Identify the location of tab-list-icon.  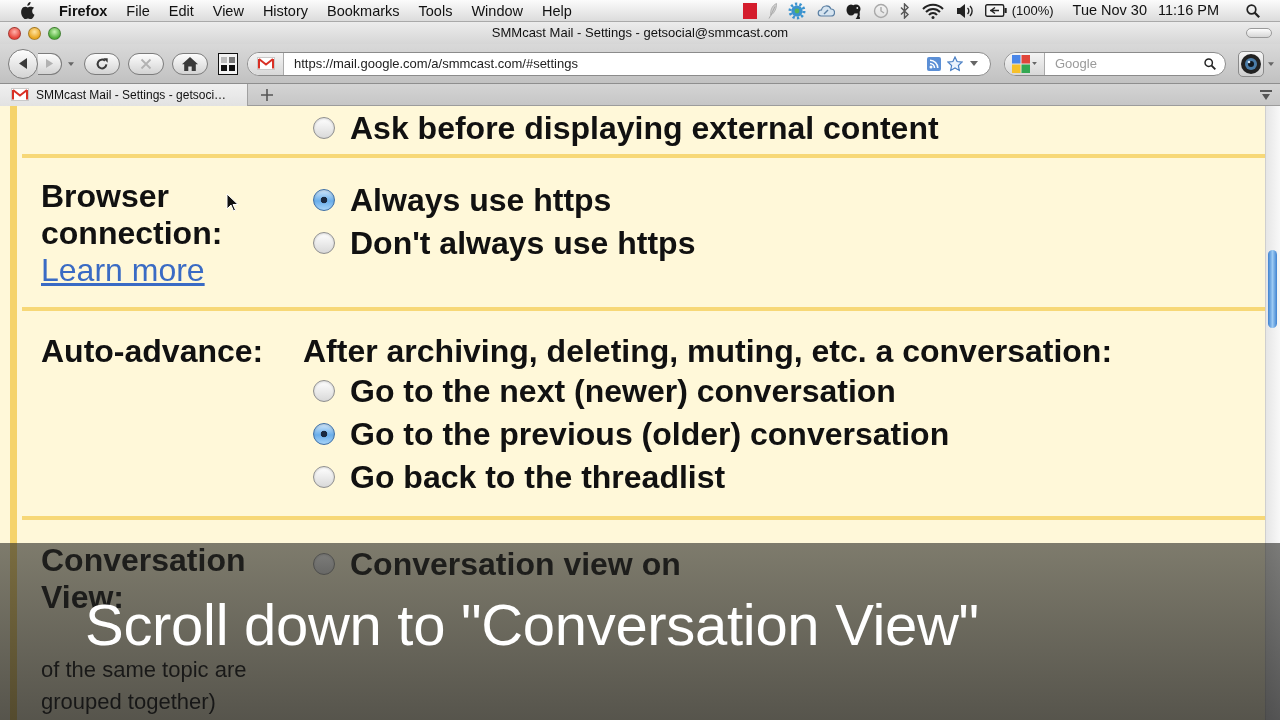
(1266, 94).